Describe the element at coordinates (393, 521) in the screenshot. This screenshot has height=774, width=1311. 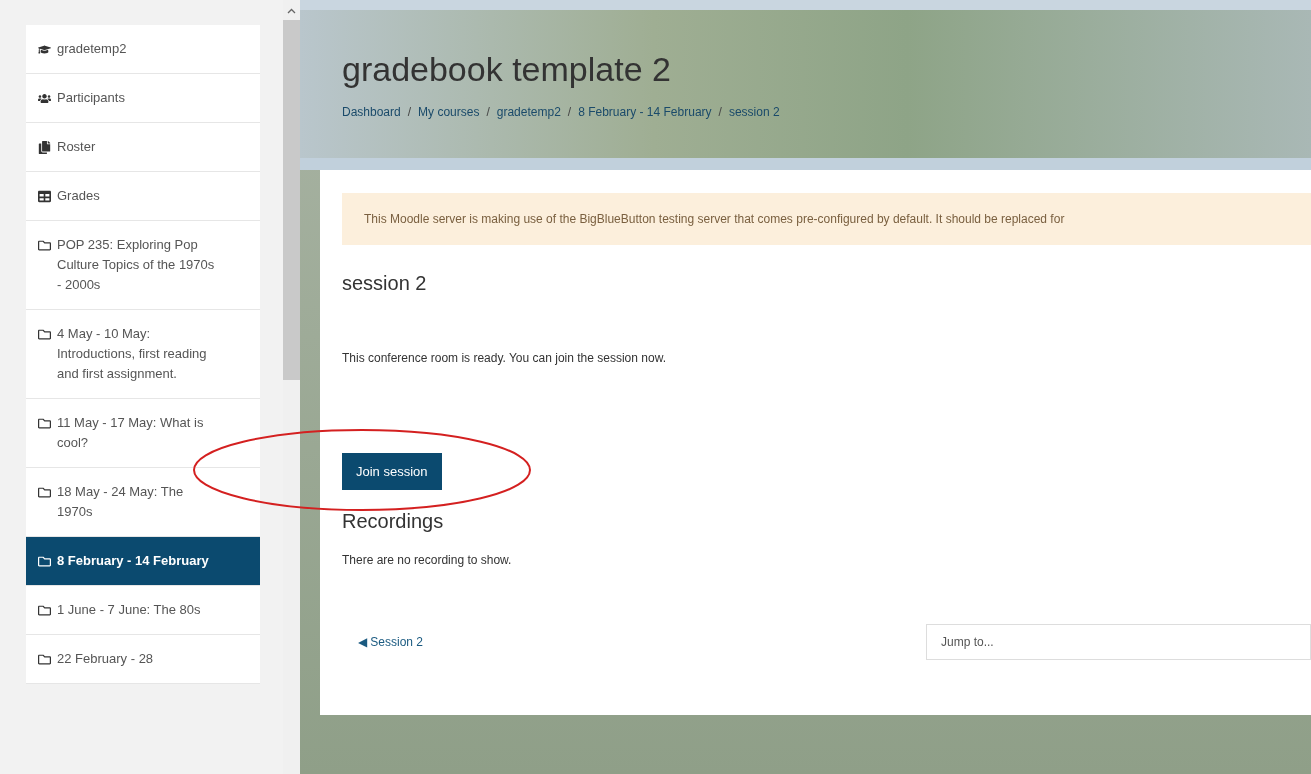
I see `recordings-title: Recordings` at that location.